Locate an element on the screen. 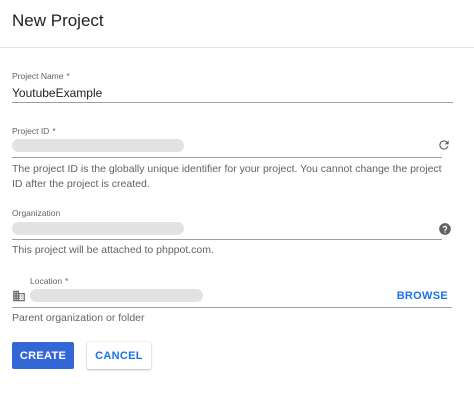 The width and height of the screenshot is (474, 399). project-name-label: Project Name * is located at coordinates (41, 76).